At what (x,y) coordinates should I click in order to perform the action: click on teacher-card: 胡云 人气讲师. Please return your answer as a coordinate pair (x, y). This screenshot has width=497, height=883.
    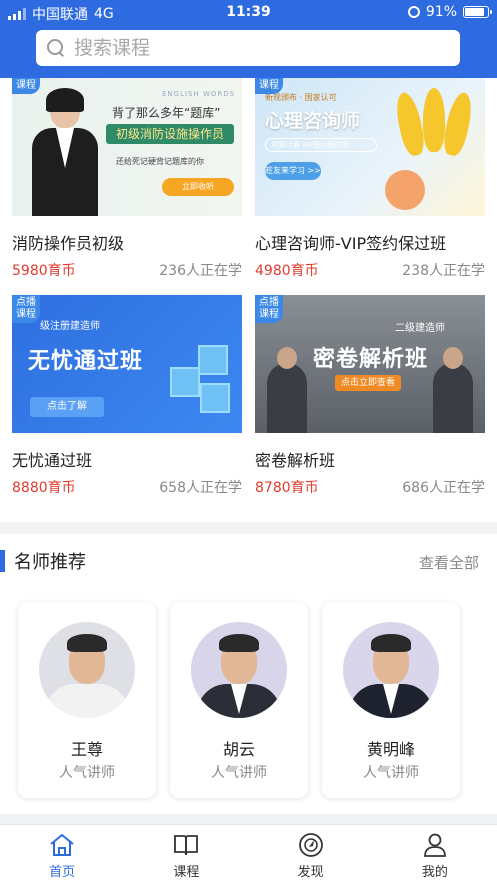
    Looking at the image, I should click on (239, 700).